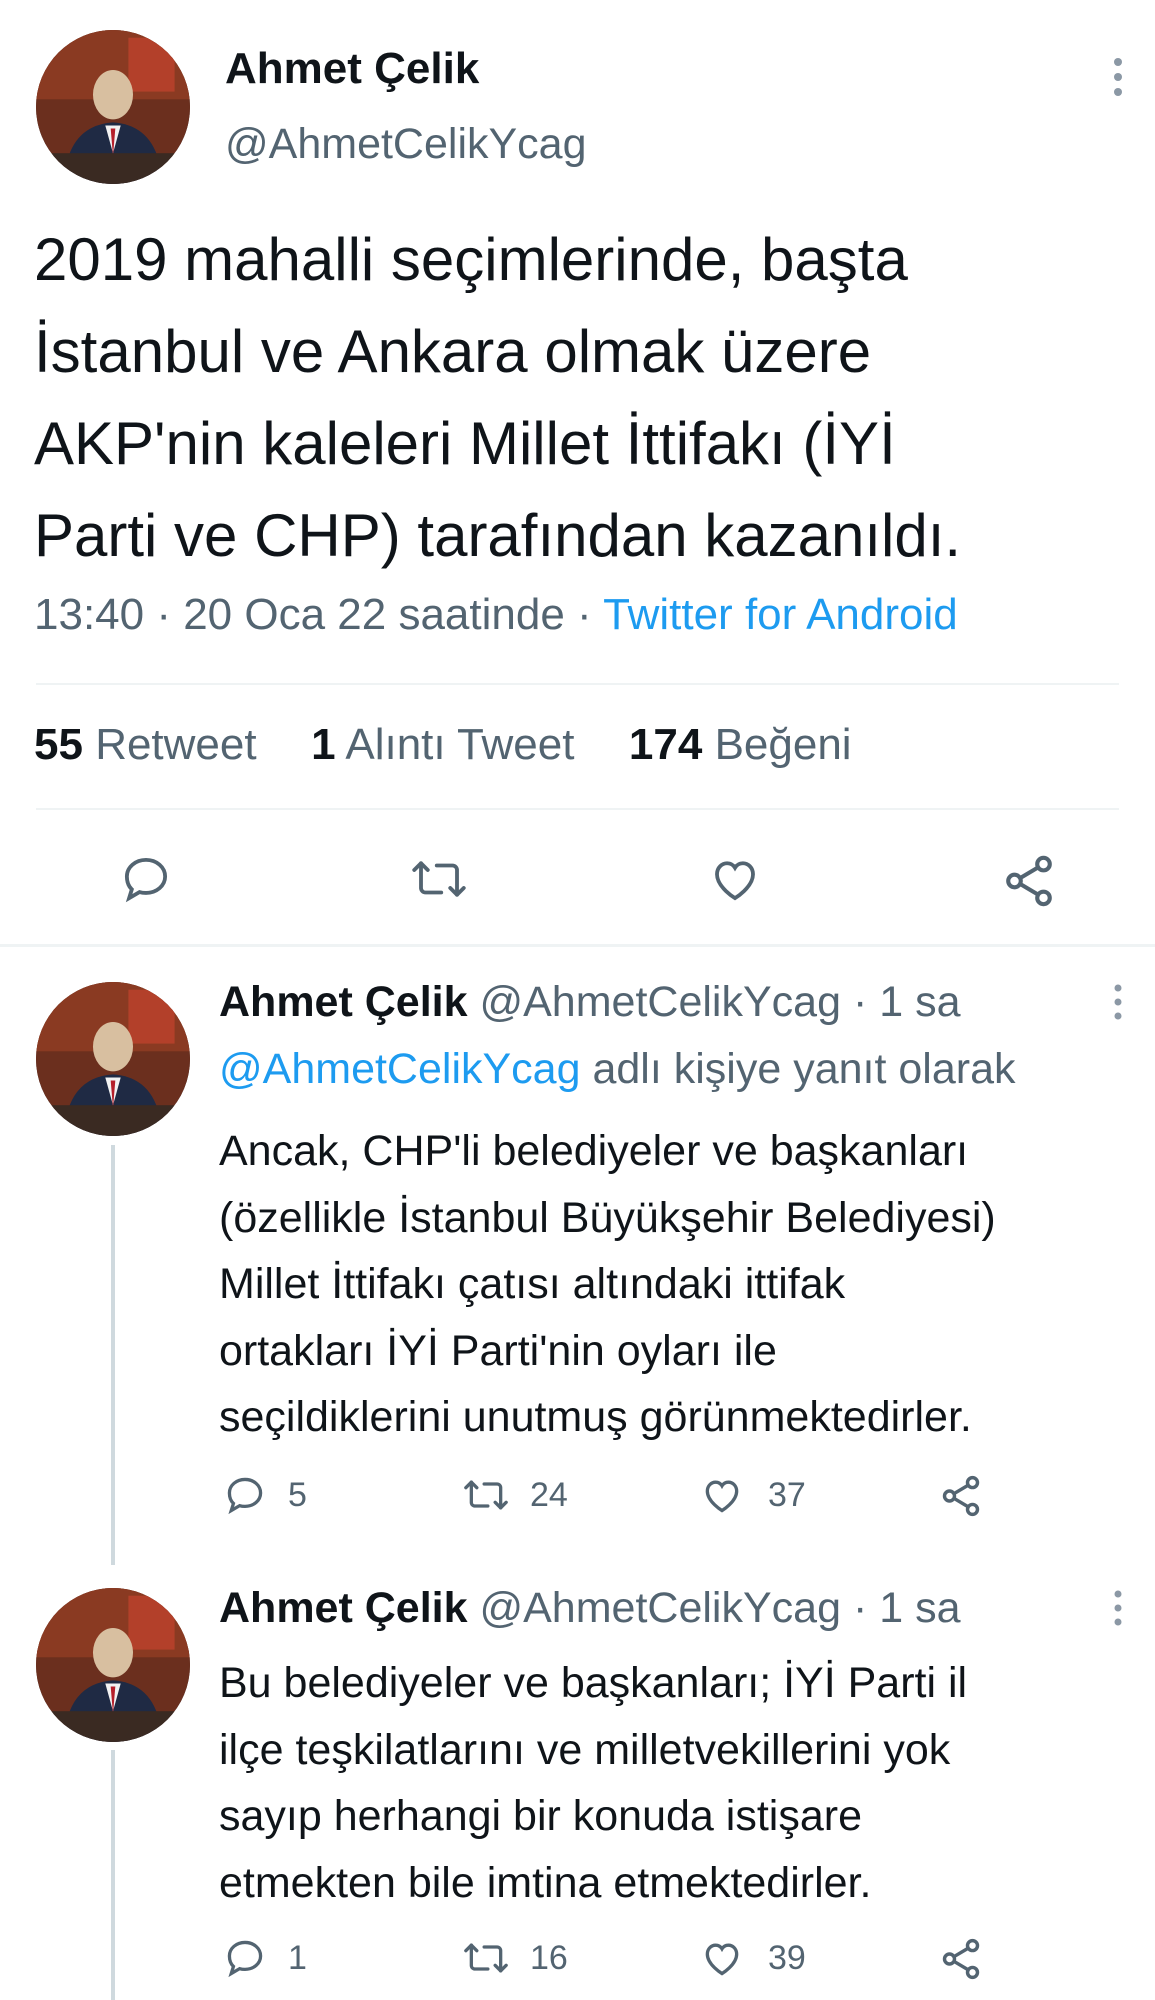 This screenshot has width=1155, height=2000. Describe the element at coordinates (400, 1069) in the screenshot. I see `replying-to-handle: @AhmetCelikYcag` at that location.